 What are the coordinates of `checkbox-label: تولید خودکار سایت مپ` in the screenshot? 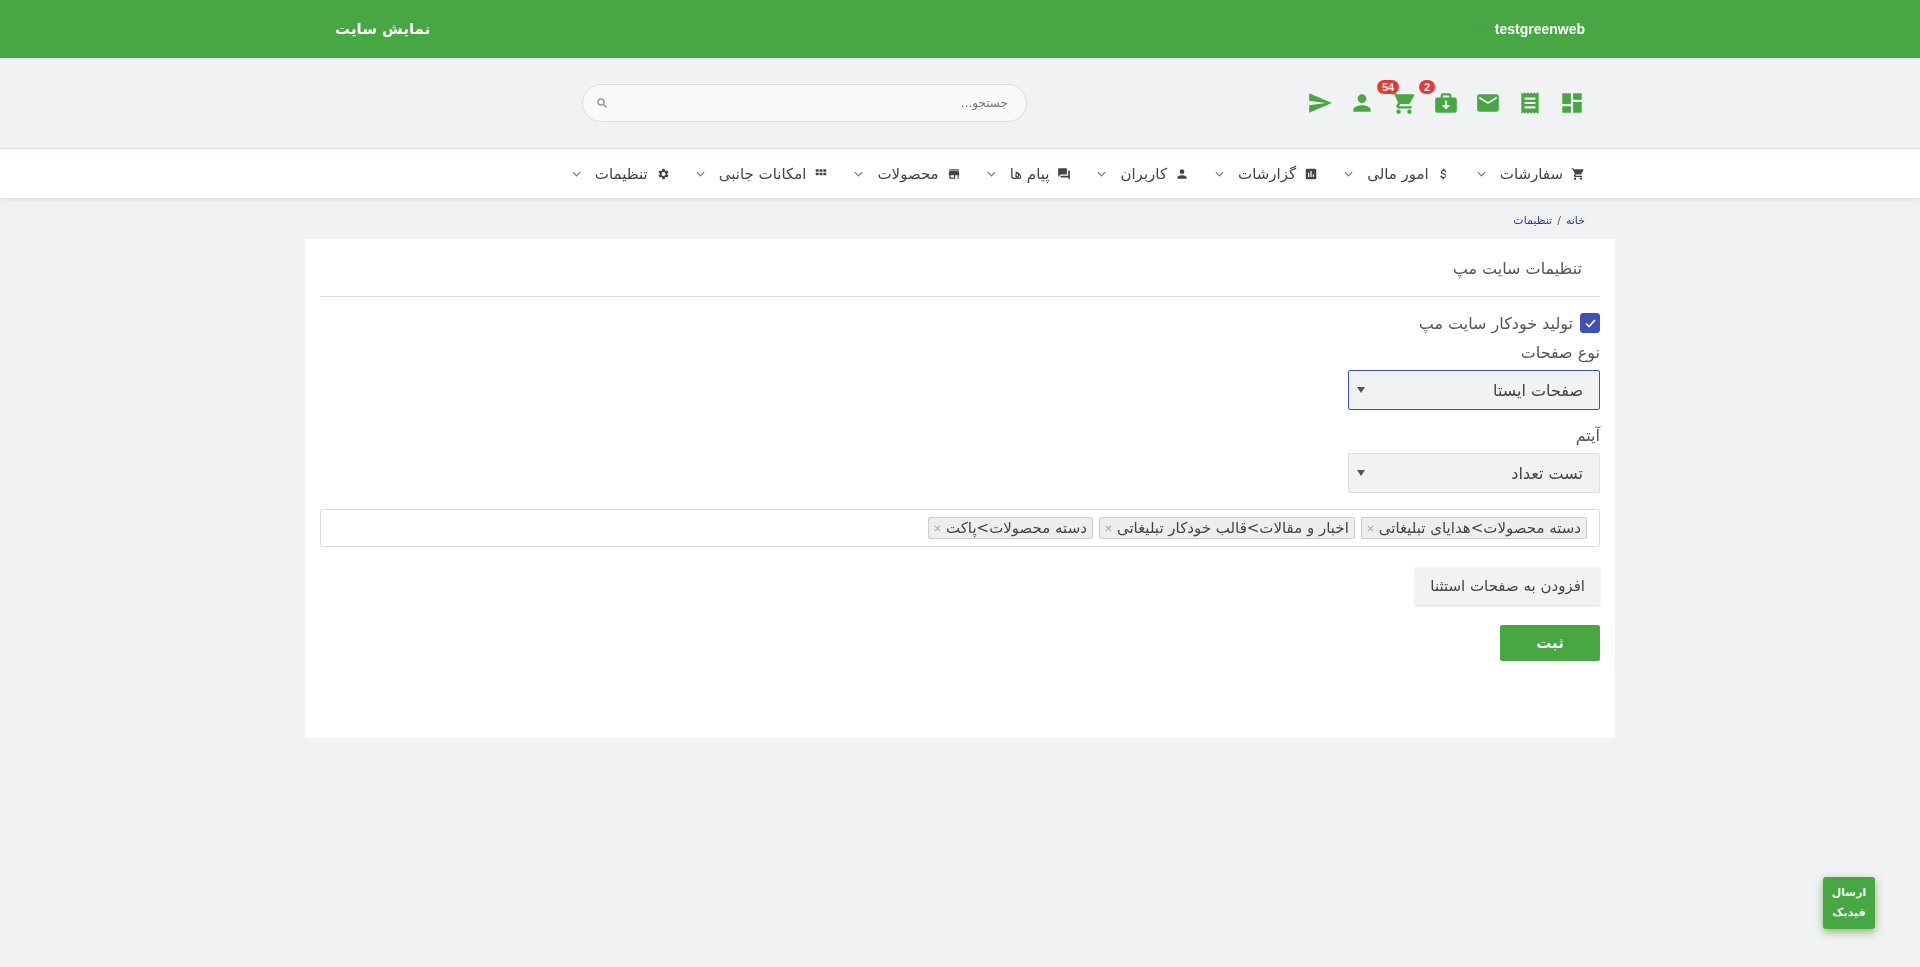 It's located at (1495, 323).